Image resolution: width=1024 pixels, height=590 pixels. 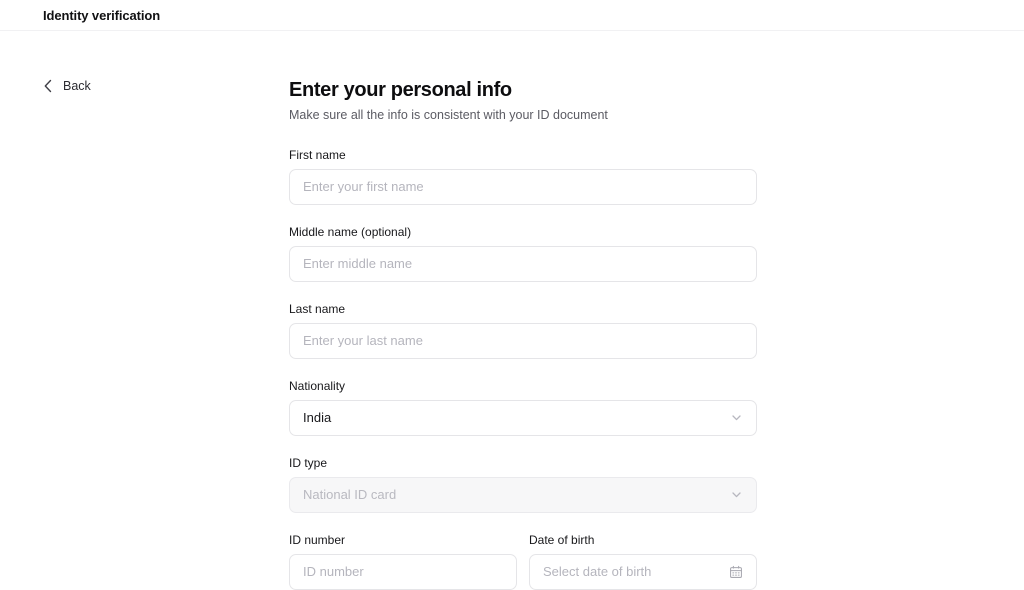 I want to click on calendar-icon, so click(x=736, y=572).